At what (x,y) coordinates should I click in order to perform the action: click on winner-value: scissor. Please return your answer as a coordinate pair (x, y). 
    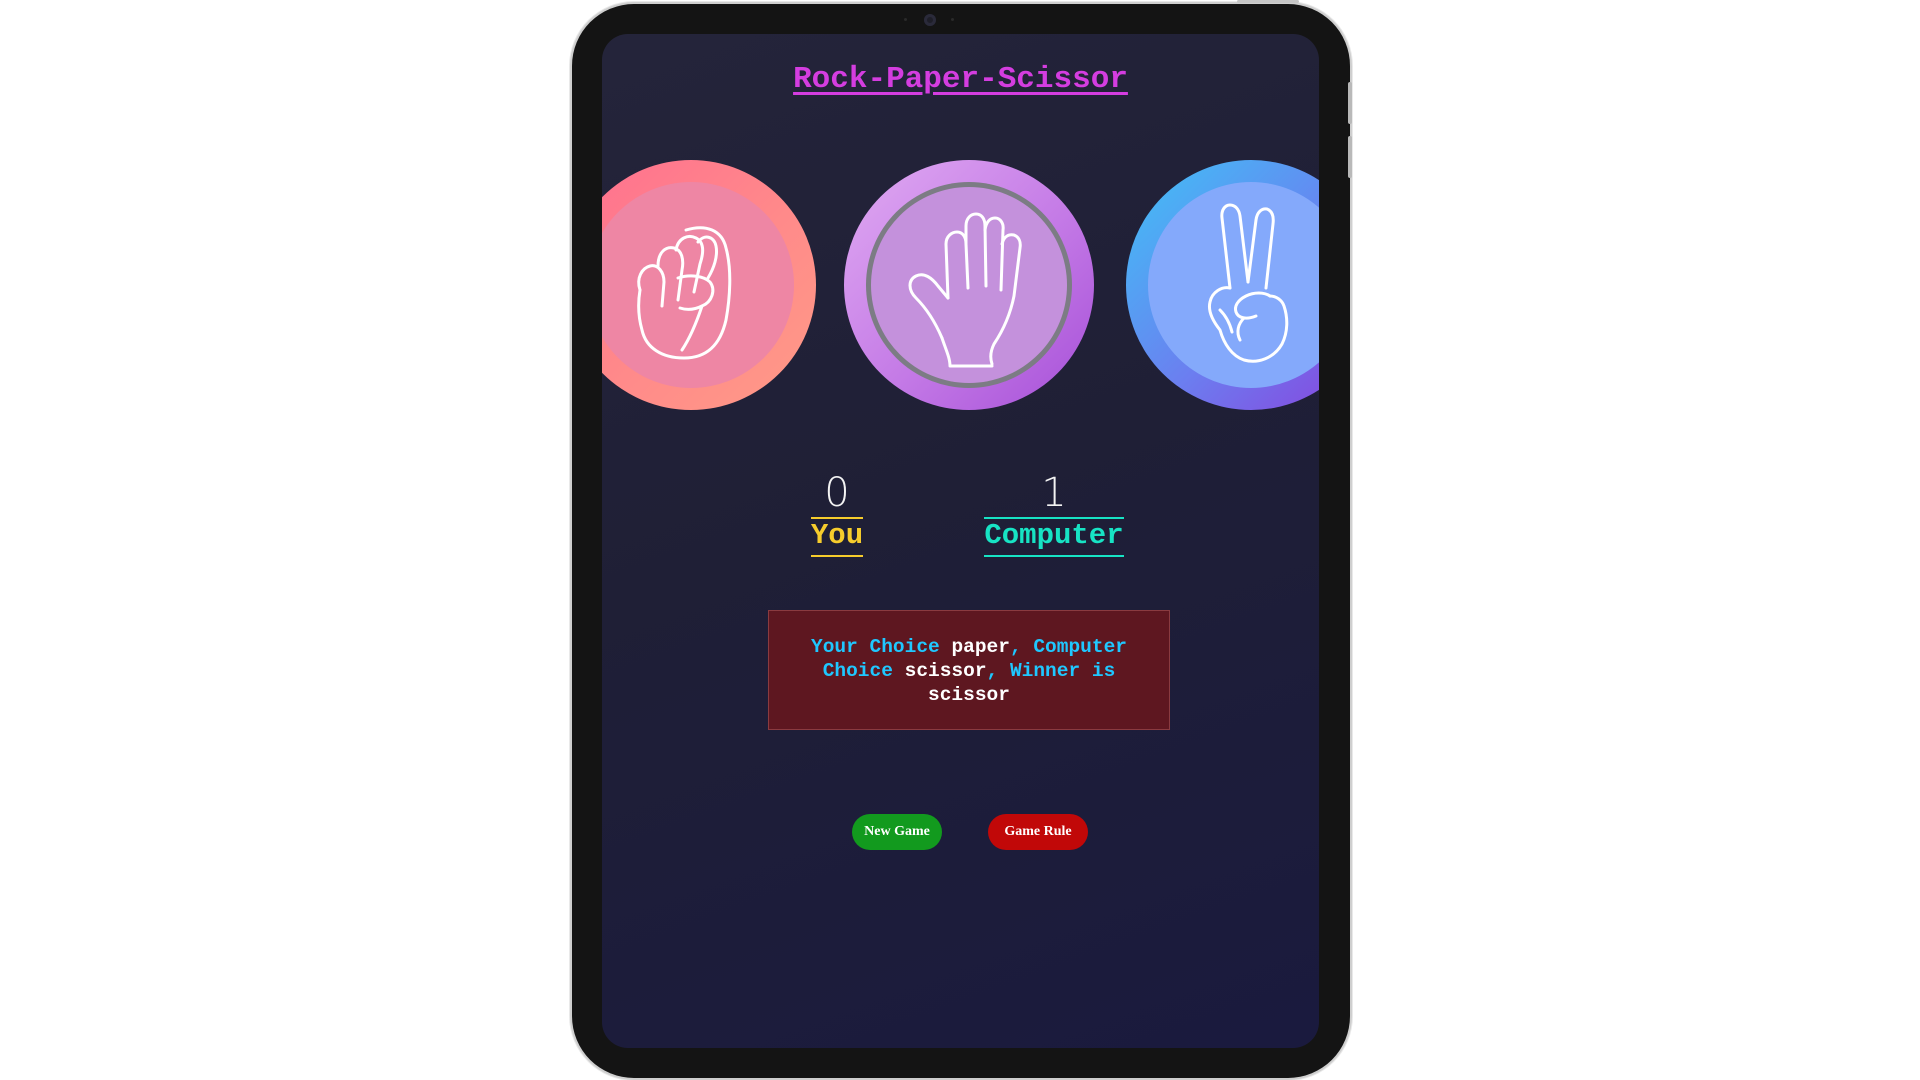
    Looking at the image, I should click on (969, 695).